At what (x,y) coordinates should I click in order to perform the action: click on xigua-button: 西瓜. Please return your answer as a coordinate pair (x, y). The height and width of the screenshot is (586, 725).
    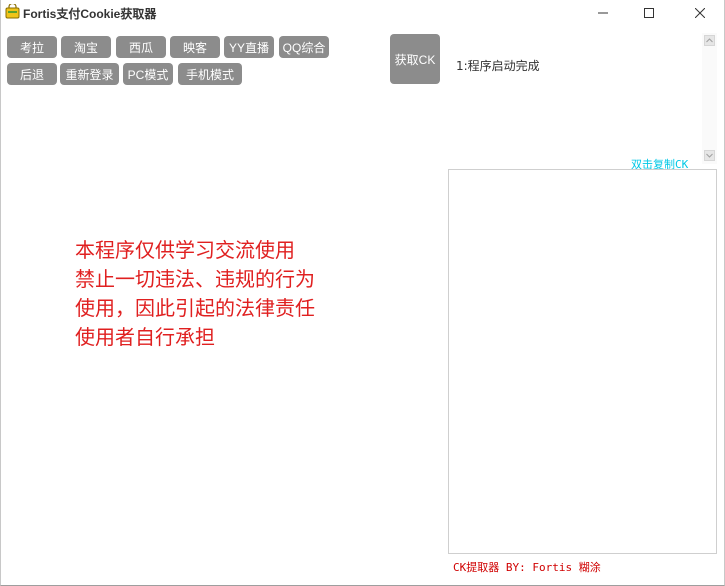
    Looking at the image, I should click on (141, 47).